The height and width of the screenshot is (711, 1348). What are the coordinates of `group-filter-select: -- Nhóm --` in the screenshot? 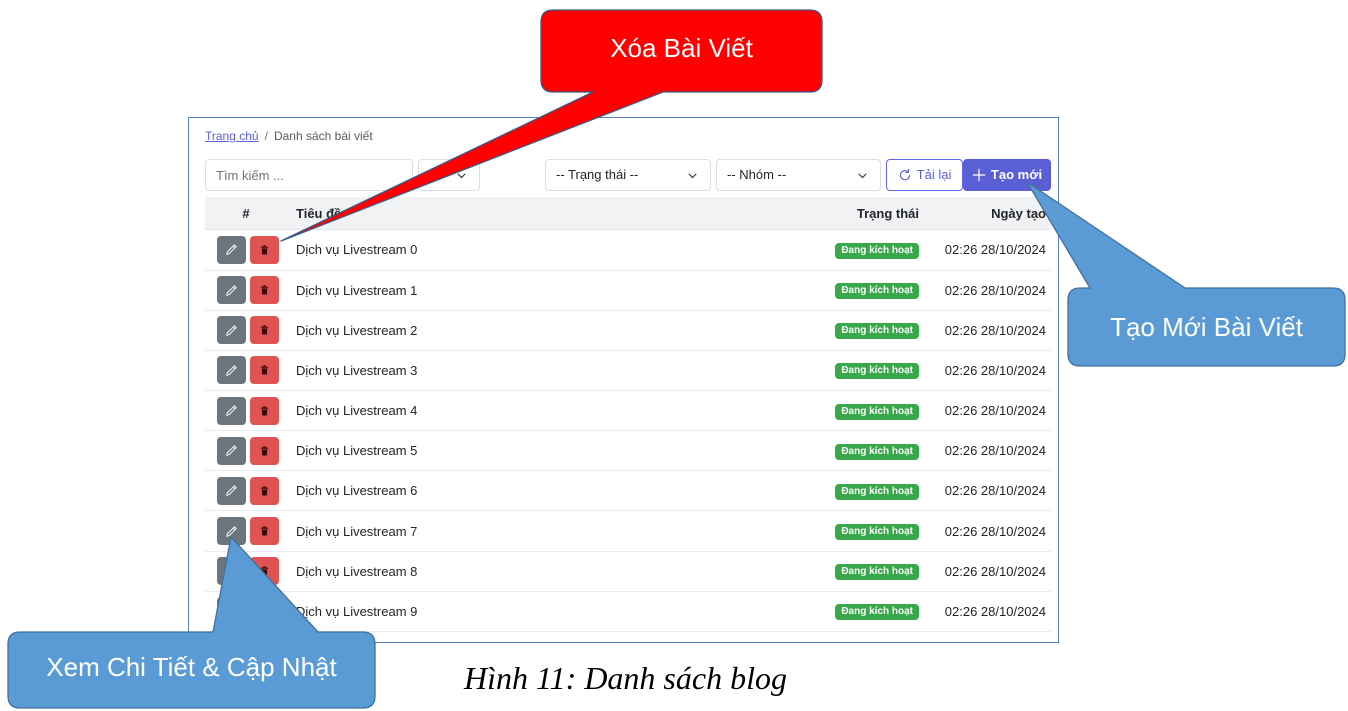 It's located at (798, 175).